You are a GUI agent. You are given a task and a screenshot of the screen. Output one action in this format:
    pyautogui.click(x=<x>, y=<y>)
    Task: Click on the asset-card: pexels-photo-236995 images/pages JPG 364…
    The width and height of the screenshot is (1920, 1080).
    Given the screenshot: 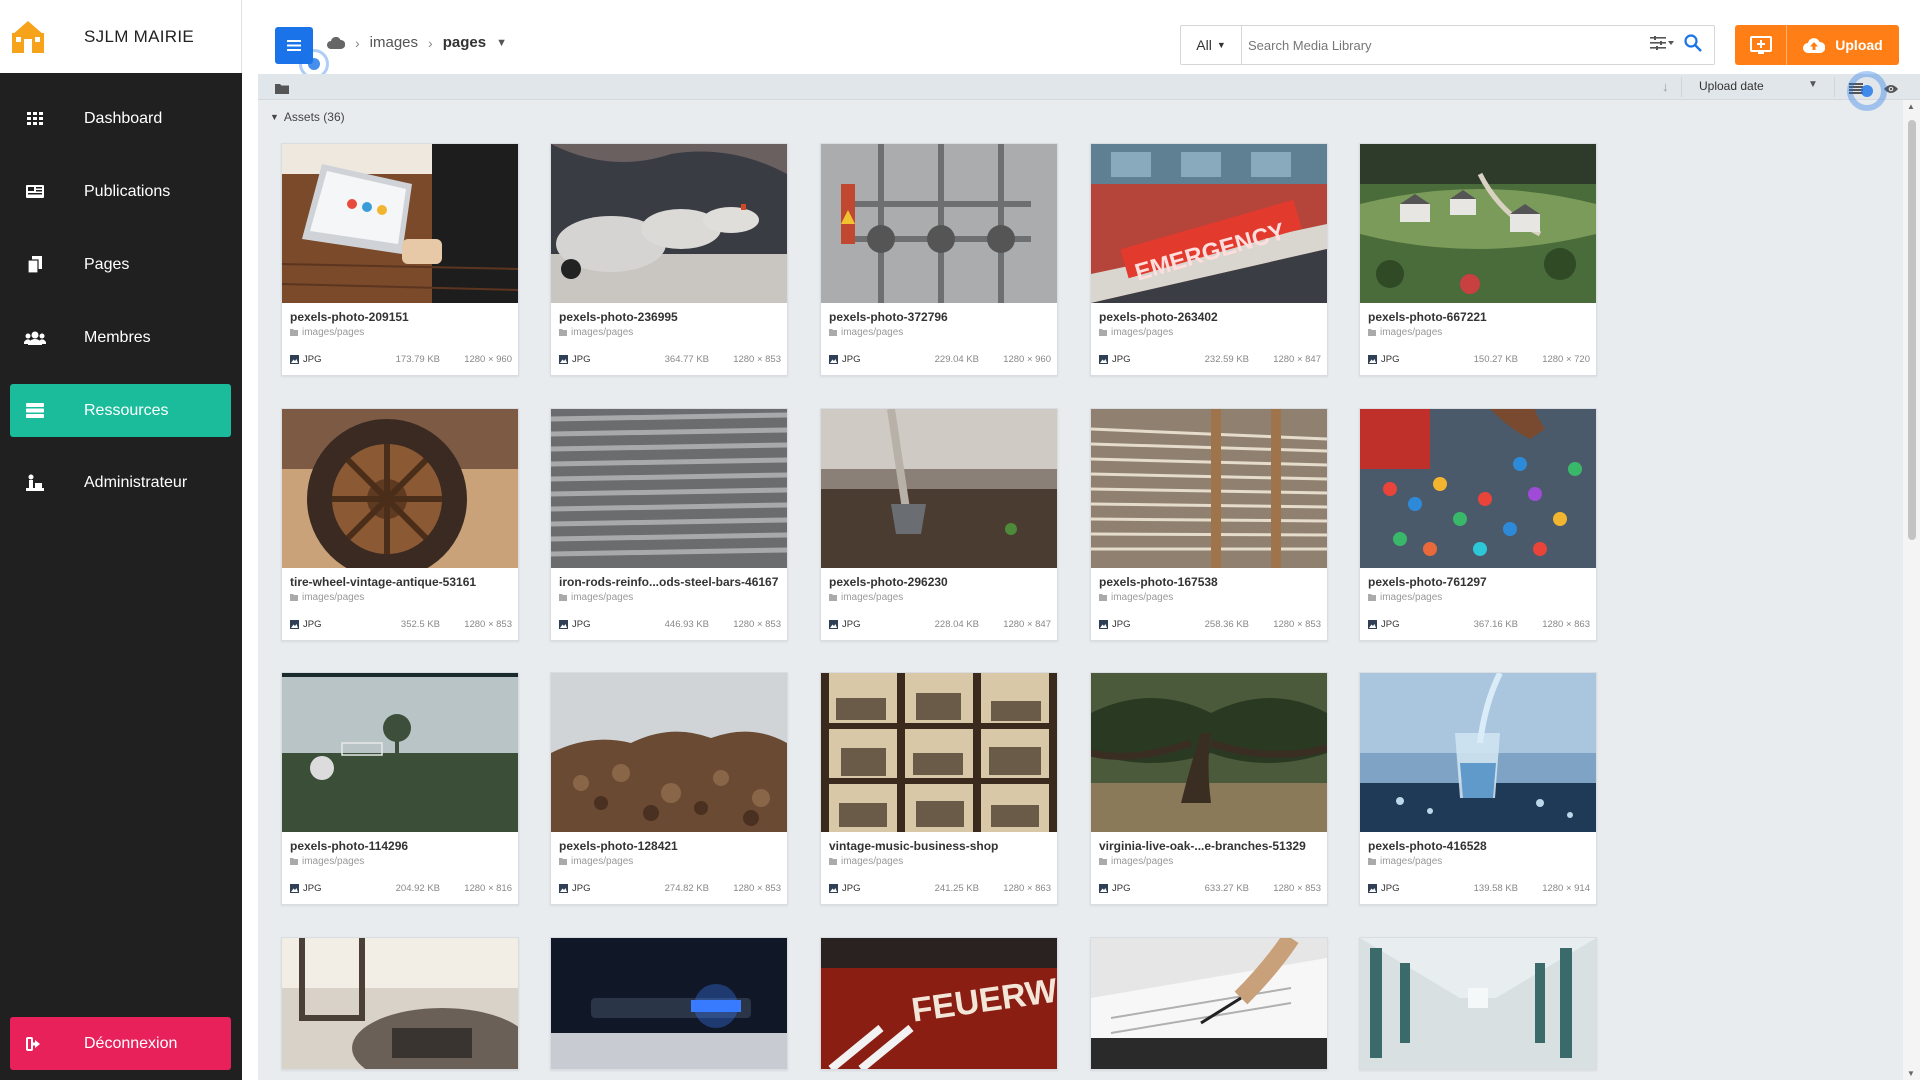 What is the action you would take?
    pyautogui.click(x=669, y=259)
    